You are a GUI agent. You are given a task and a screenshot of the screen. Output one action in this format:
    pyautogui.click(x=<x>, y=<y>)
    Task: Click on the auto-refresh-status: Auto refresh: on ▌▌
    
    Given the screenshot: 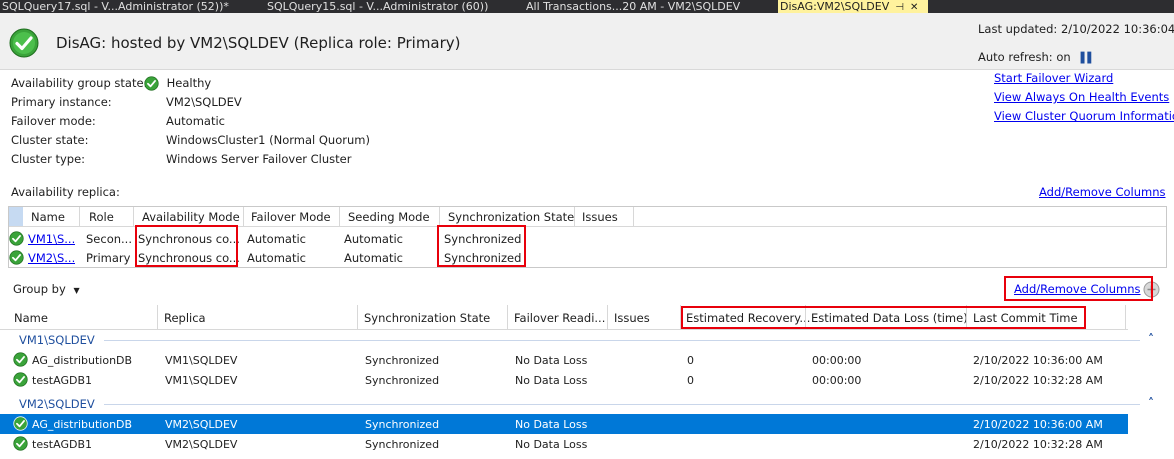 What is the action you would take?
    pyautogui.click(x=1036, y=57)
    